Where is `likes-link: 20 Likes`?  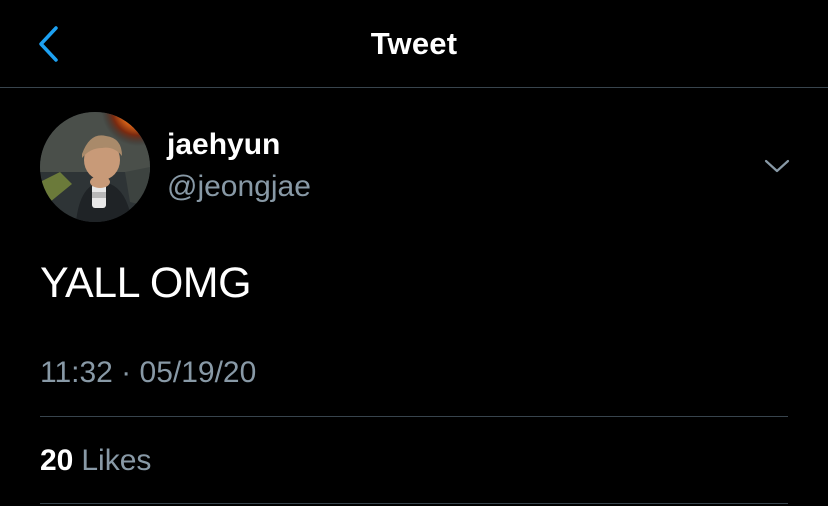 likes-link: 20 Likes is located at coordinates (95, 461).